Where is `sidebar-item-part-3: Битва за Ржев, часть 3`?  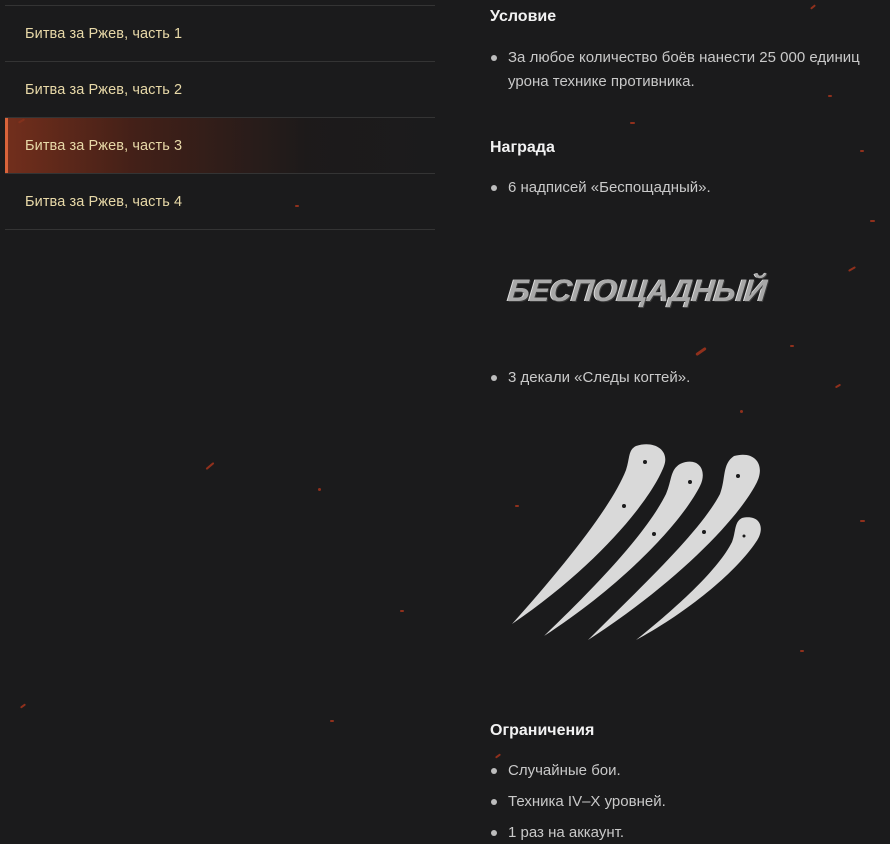
sidebar-item-part-3: Битва за Ржев, часть 3 is located at coordinates (220, 146).